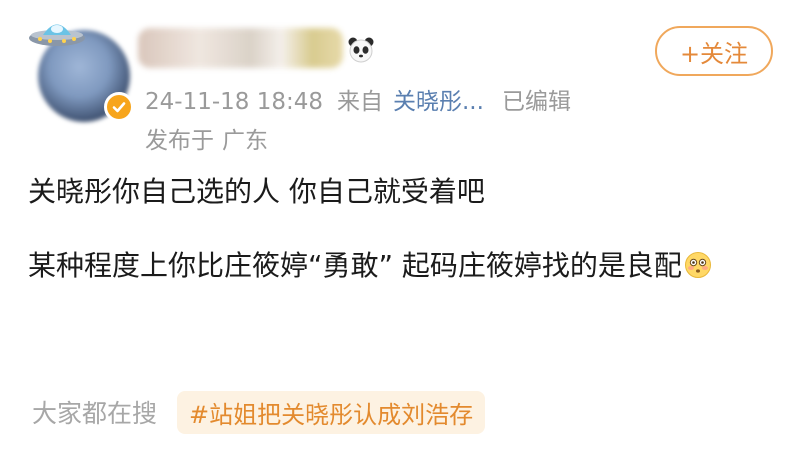  What do you see at coordinates (256, 191) in the screenshot?
I see `post-text-line-1: 关晓彤你自己选的人 你自己就受着吧` at bounding box center [256, 191].